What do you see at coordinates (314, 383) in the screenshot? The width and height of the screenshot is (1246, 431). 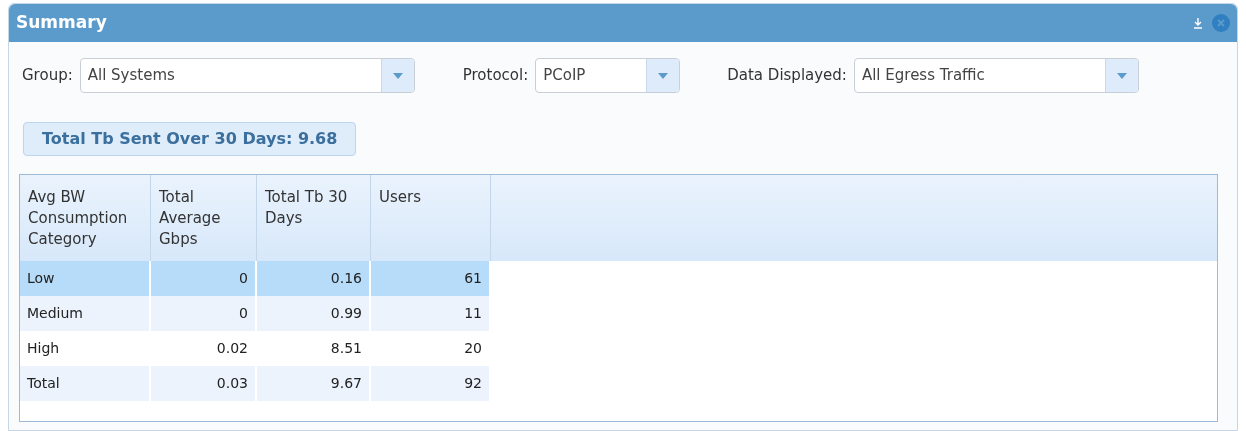 I see `table-cell: 9.67` at bounding box center [314, 383].